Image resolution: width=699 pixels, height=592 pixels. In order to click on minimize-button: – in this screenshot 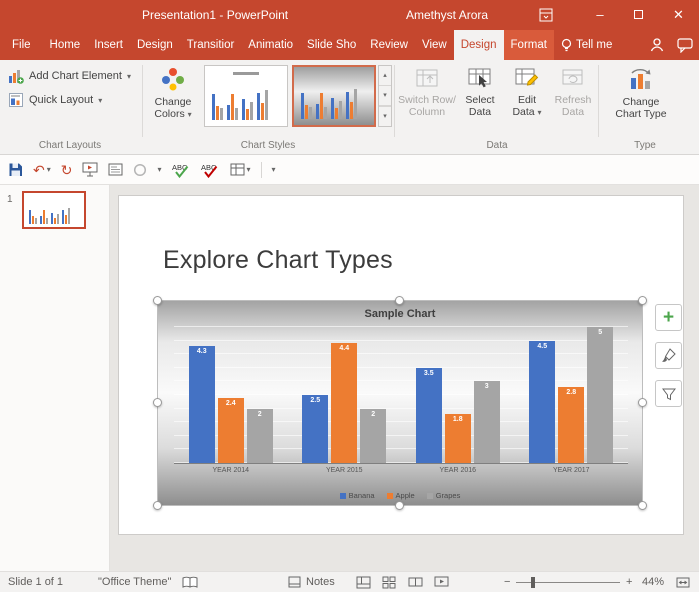, I will do `click(600, 15)`.